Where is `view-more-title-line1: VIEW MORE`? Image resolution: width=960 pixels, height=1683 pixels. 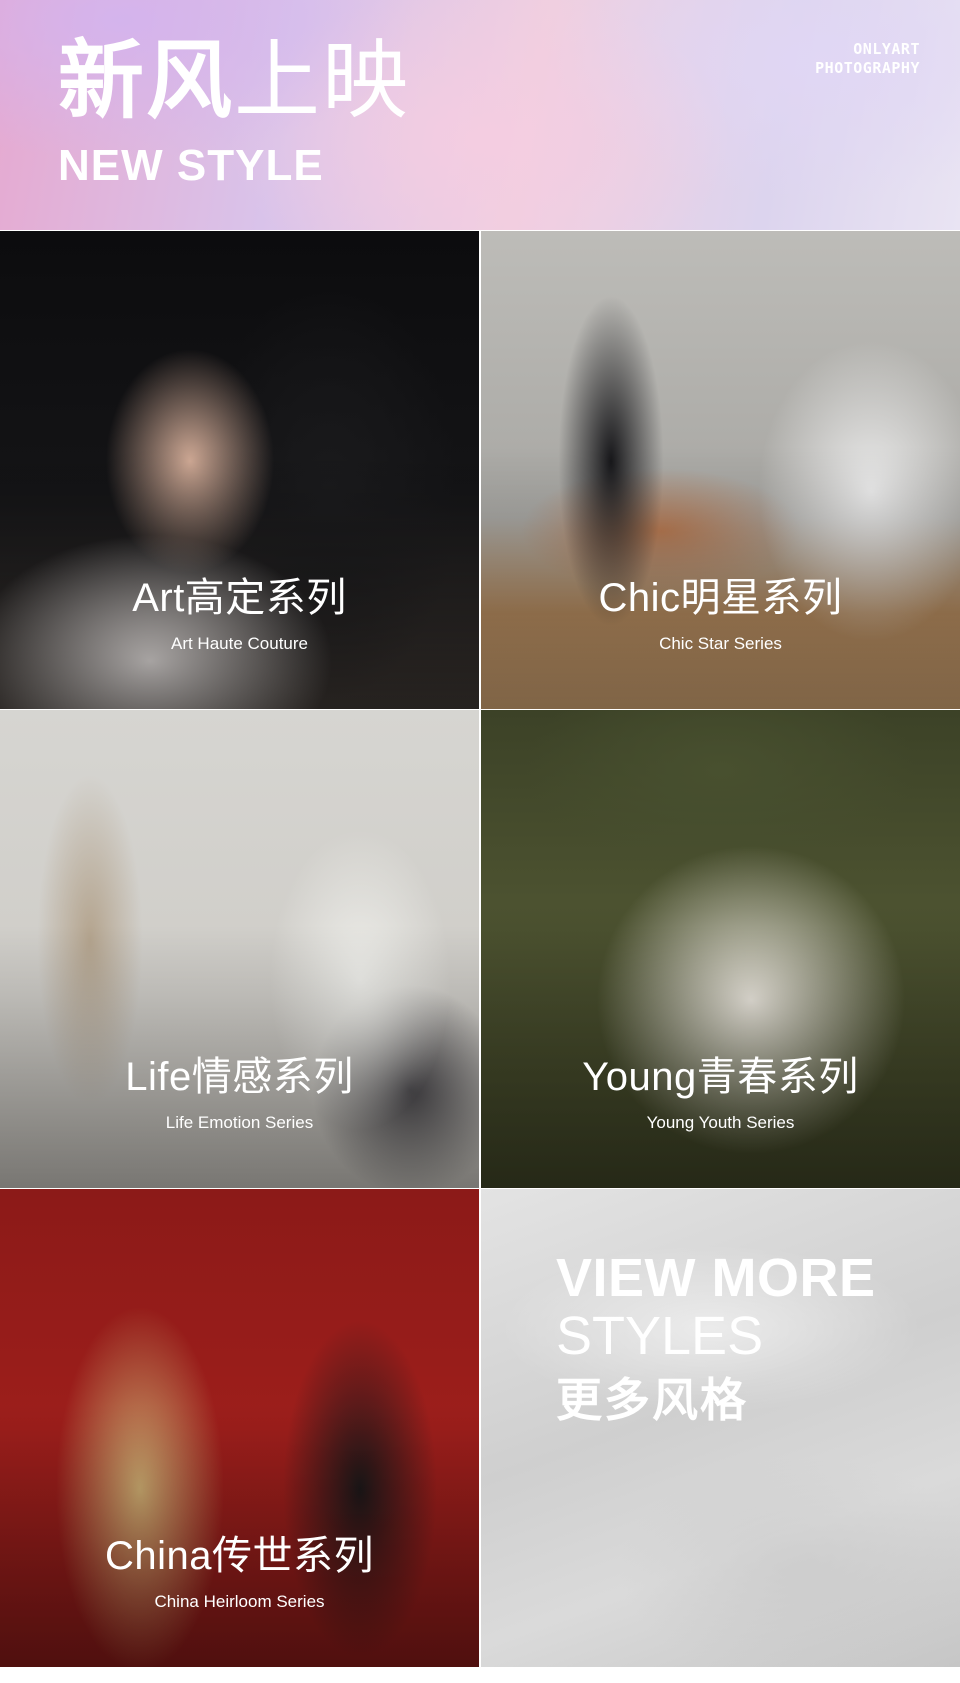 view-more-title-line1: VIEW MORE is located at coordinates (716, 1278).